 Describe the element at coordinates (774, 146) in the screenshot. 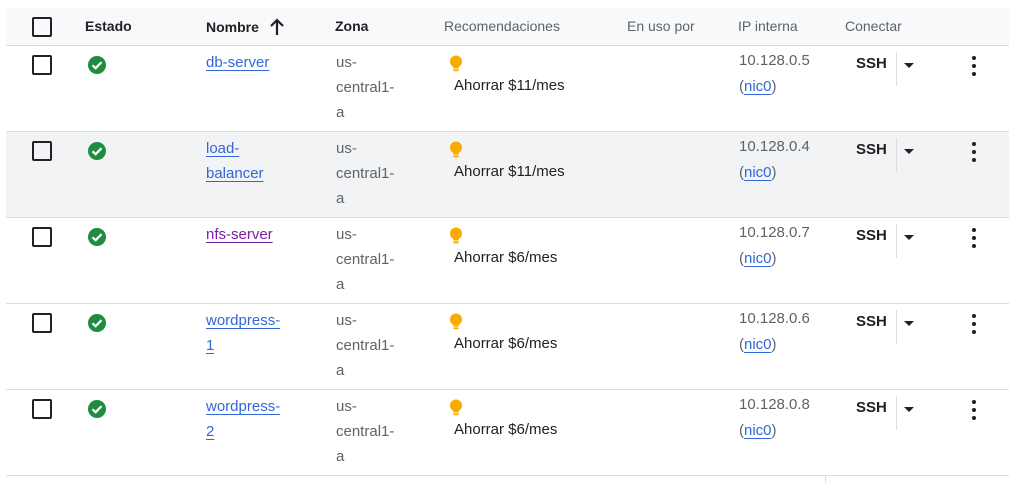

I see `internal-ip: 10.128.0.4` at that location.